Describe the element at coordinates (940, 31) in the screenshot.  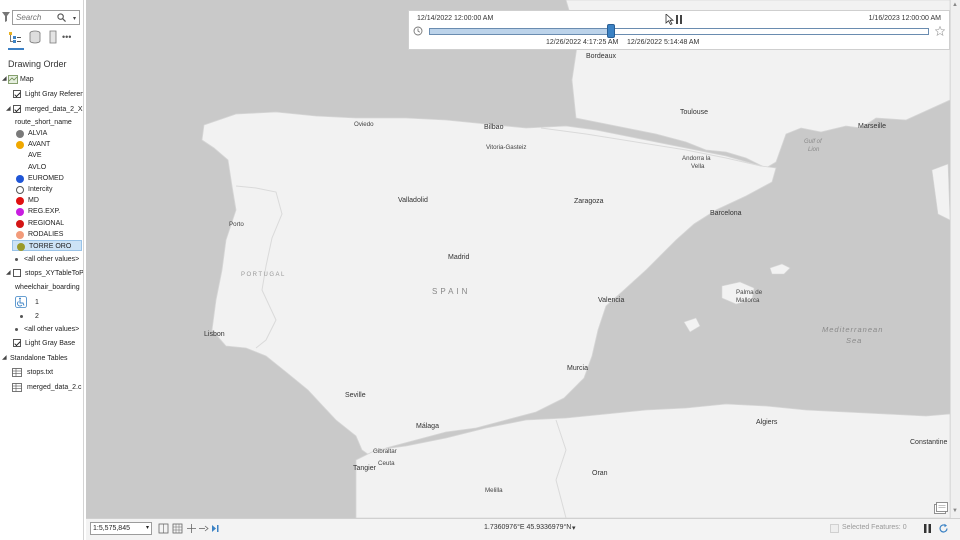
I see `bookmark-star-icon` at that location.